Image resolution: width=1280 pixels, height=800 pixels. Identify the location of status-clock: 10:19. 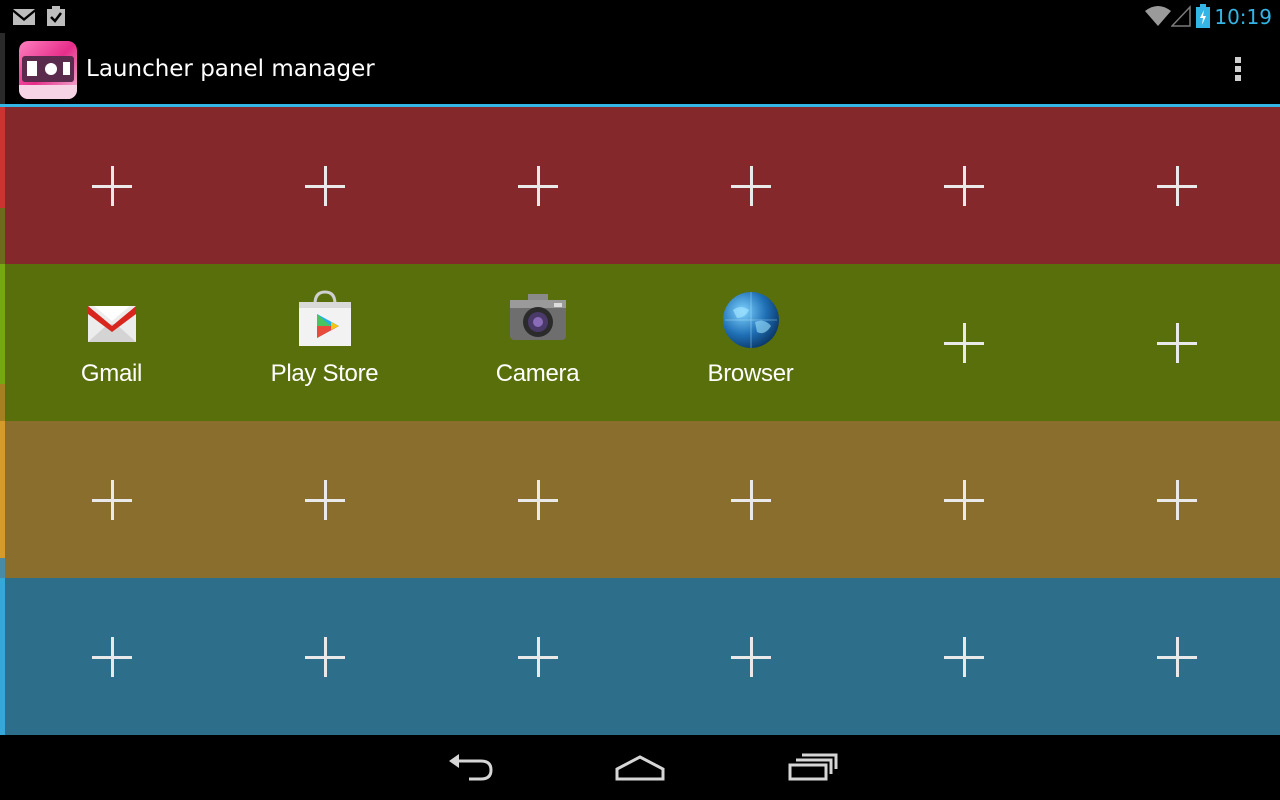
(1243, 17).